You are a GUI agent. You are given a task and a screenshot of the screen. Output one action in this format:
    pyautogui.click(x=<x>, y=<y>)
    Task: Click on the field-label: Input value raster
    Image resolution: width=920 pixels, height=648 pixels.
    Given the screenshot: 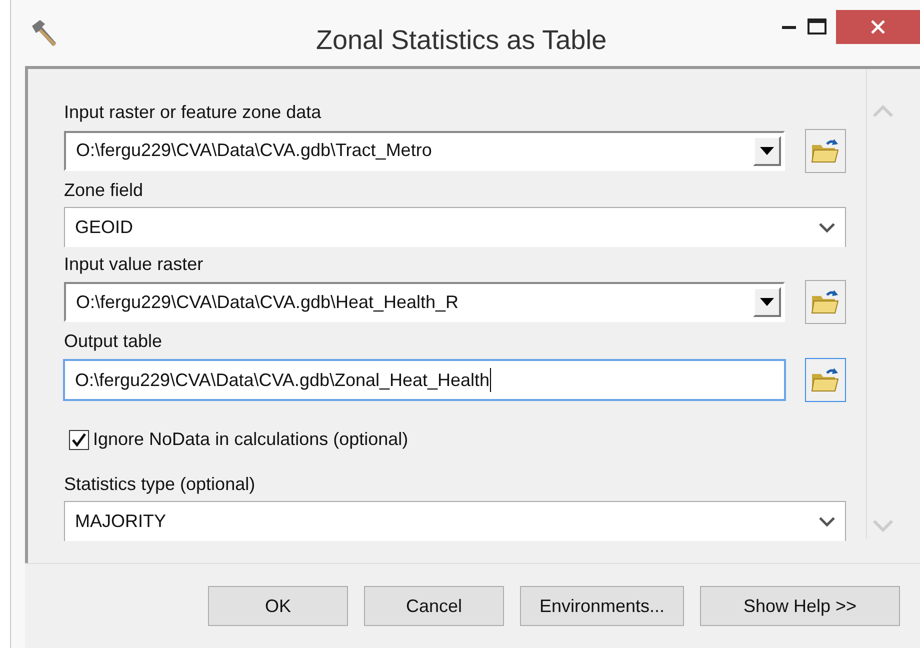 What is the action you would take?
    pyautogui.click(x=134, y=264)
    